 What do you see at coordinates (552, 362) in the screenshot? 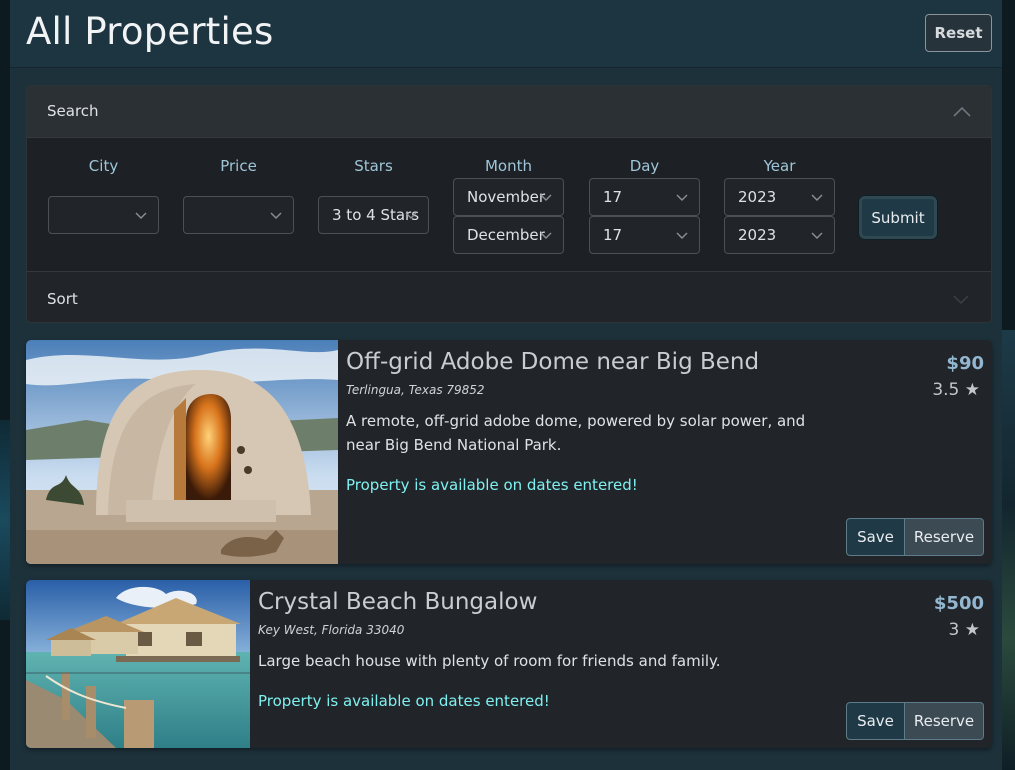
I see `property-title: Off-grid Adobe Dome near Big Bend` at bounding box center [552, 362].